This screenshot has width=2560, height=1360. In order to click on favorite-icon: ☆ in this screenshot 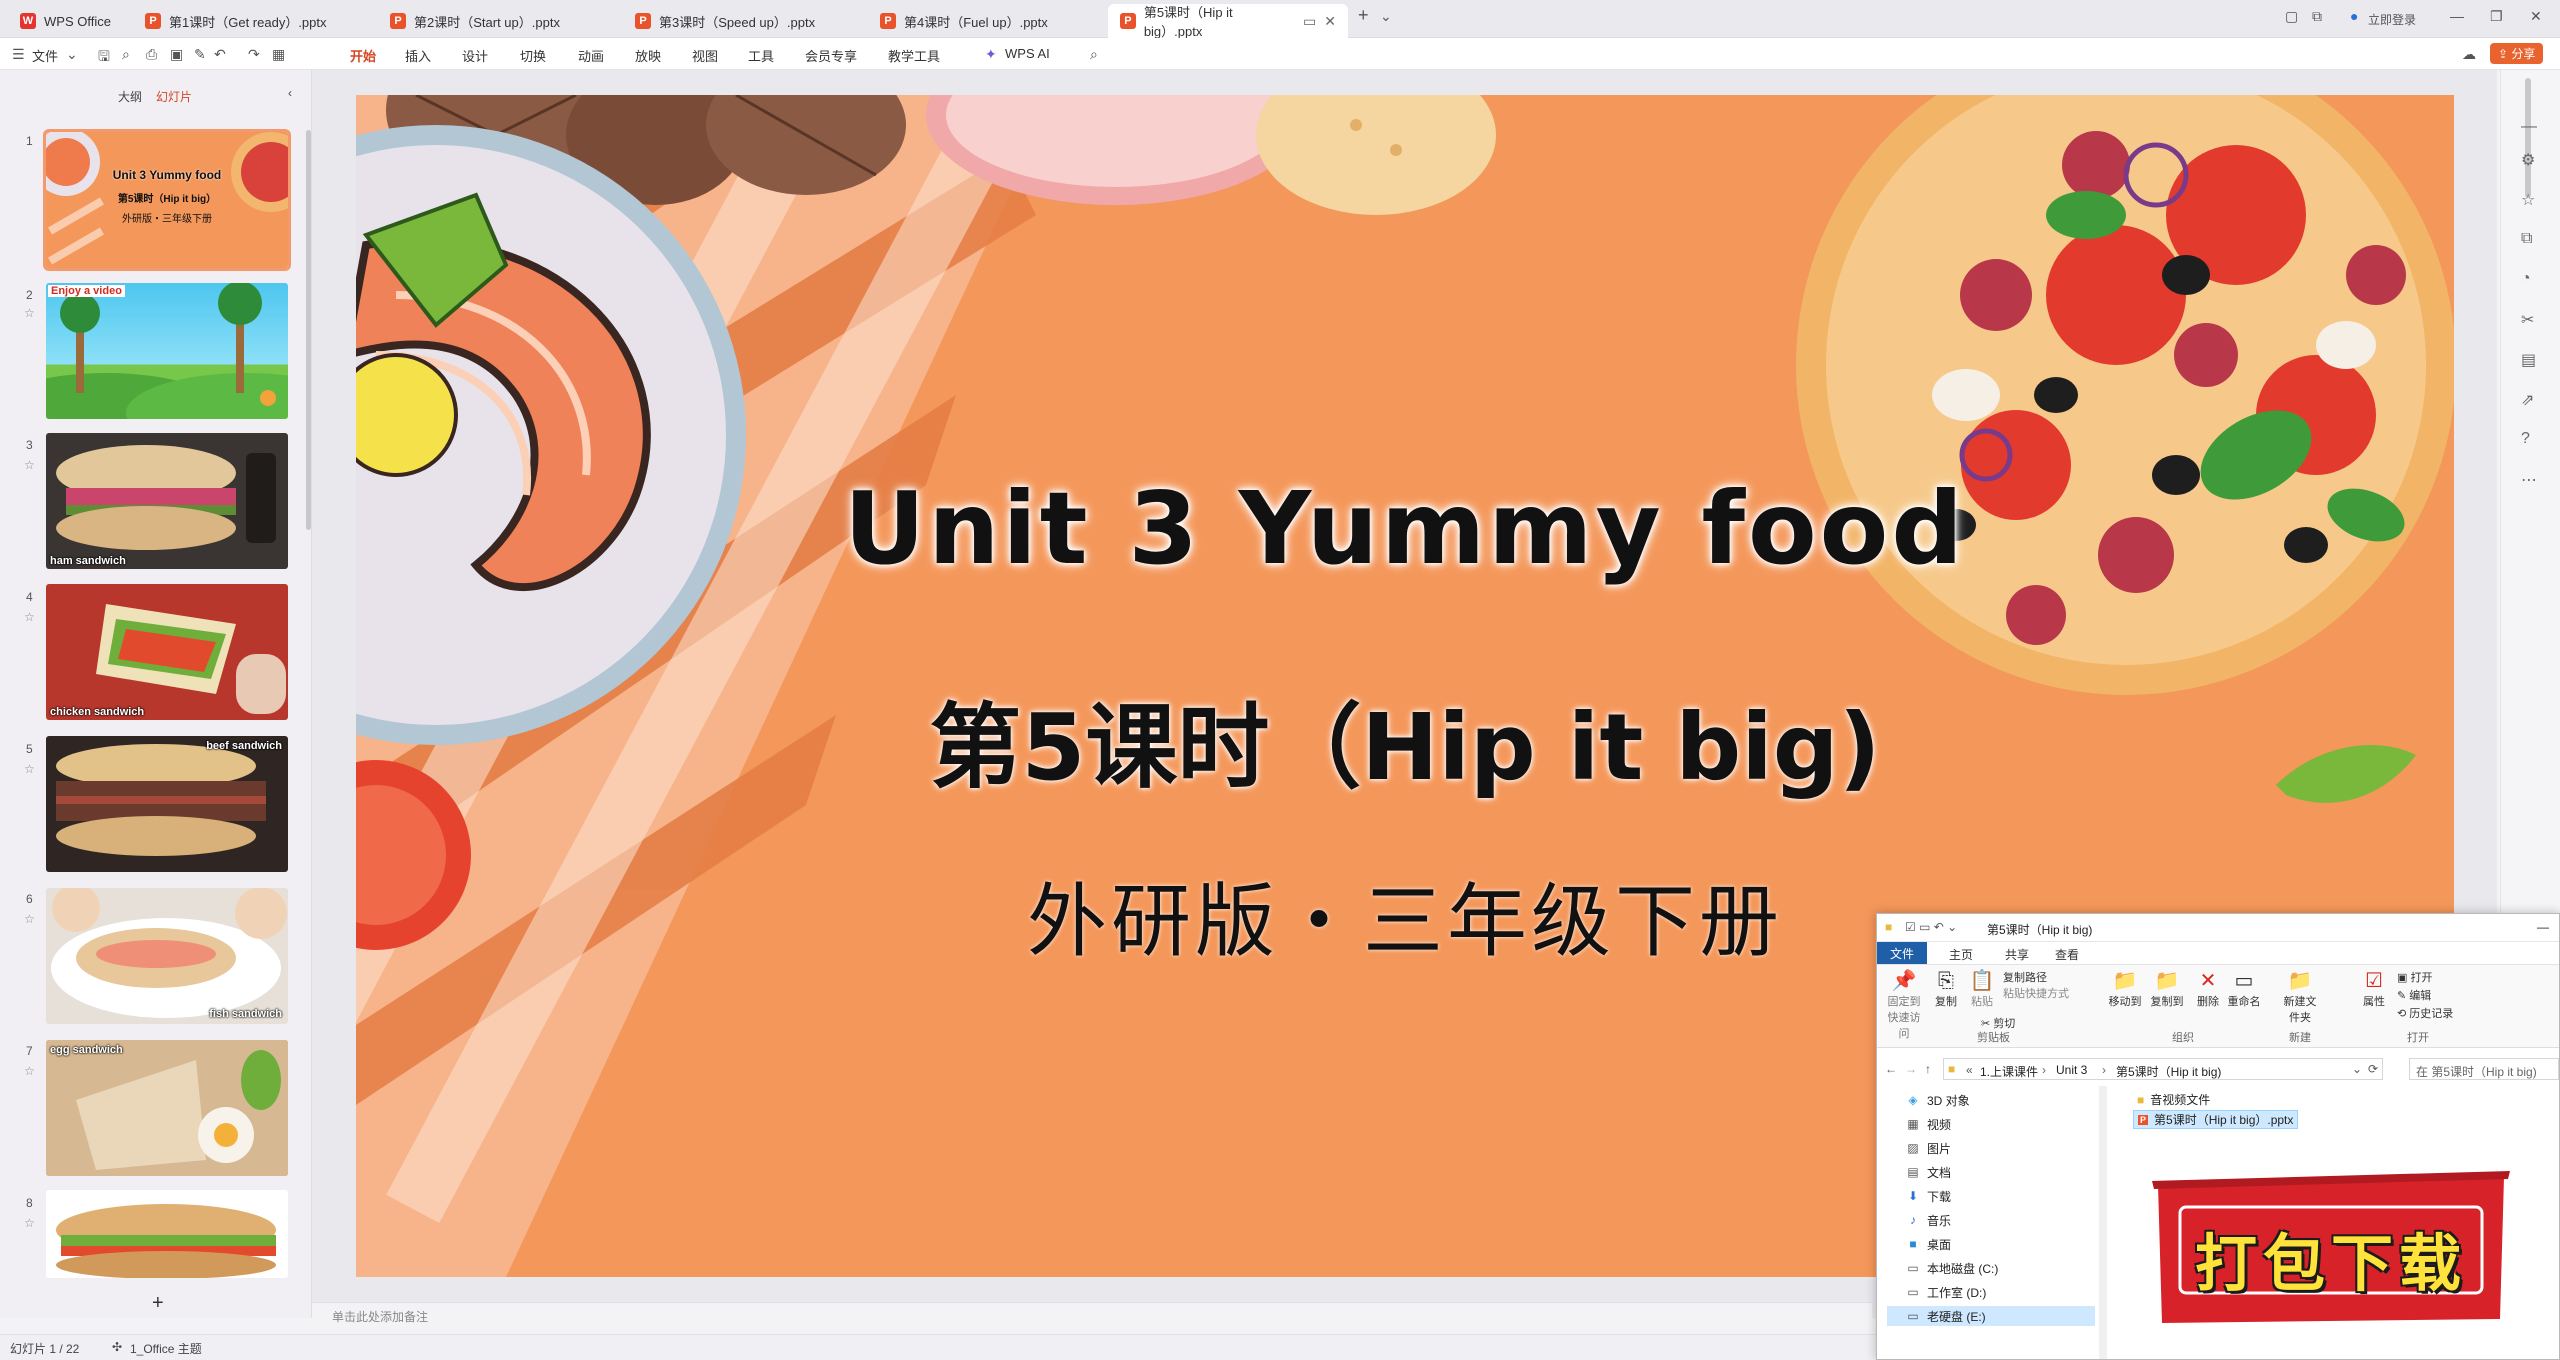, I will do `click(2528, 200)`.